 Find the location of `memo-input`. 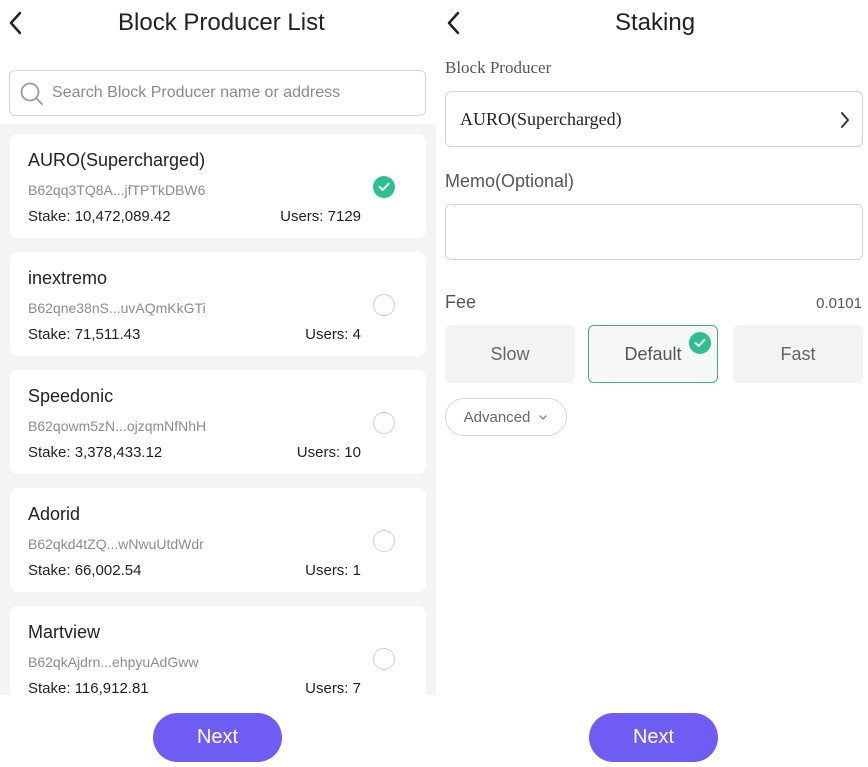

memo-input is located at coordinates (653, 233).